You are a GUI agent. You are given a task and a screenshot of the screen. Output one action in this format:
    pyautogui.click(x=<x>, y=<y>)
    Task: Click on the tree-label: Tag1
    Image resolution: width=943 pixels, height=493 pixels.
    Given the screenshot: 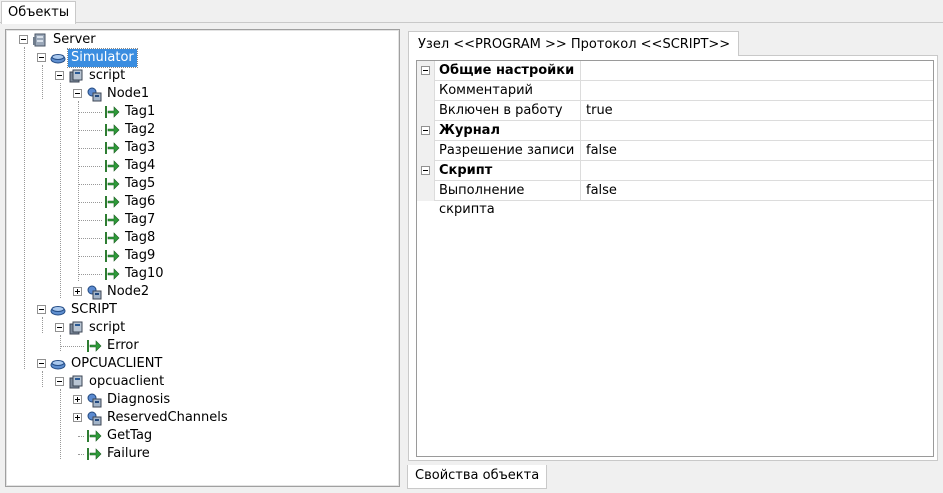 What is the action you would take?
    pyautogui.click(x=140, y=111)
    